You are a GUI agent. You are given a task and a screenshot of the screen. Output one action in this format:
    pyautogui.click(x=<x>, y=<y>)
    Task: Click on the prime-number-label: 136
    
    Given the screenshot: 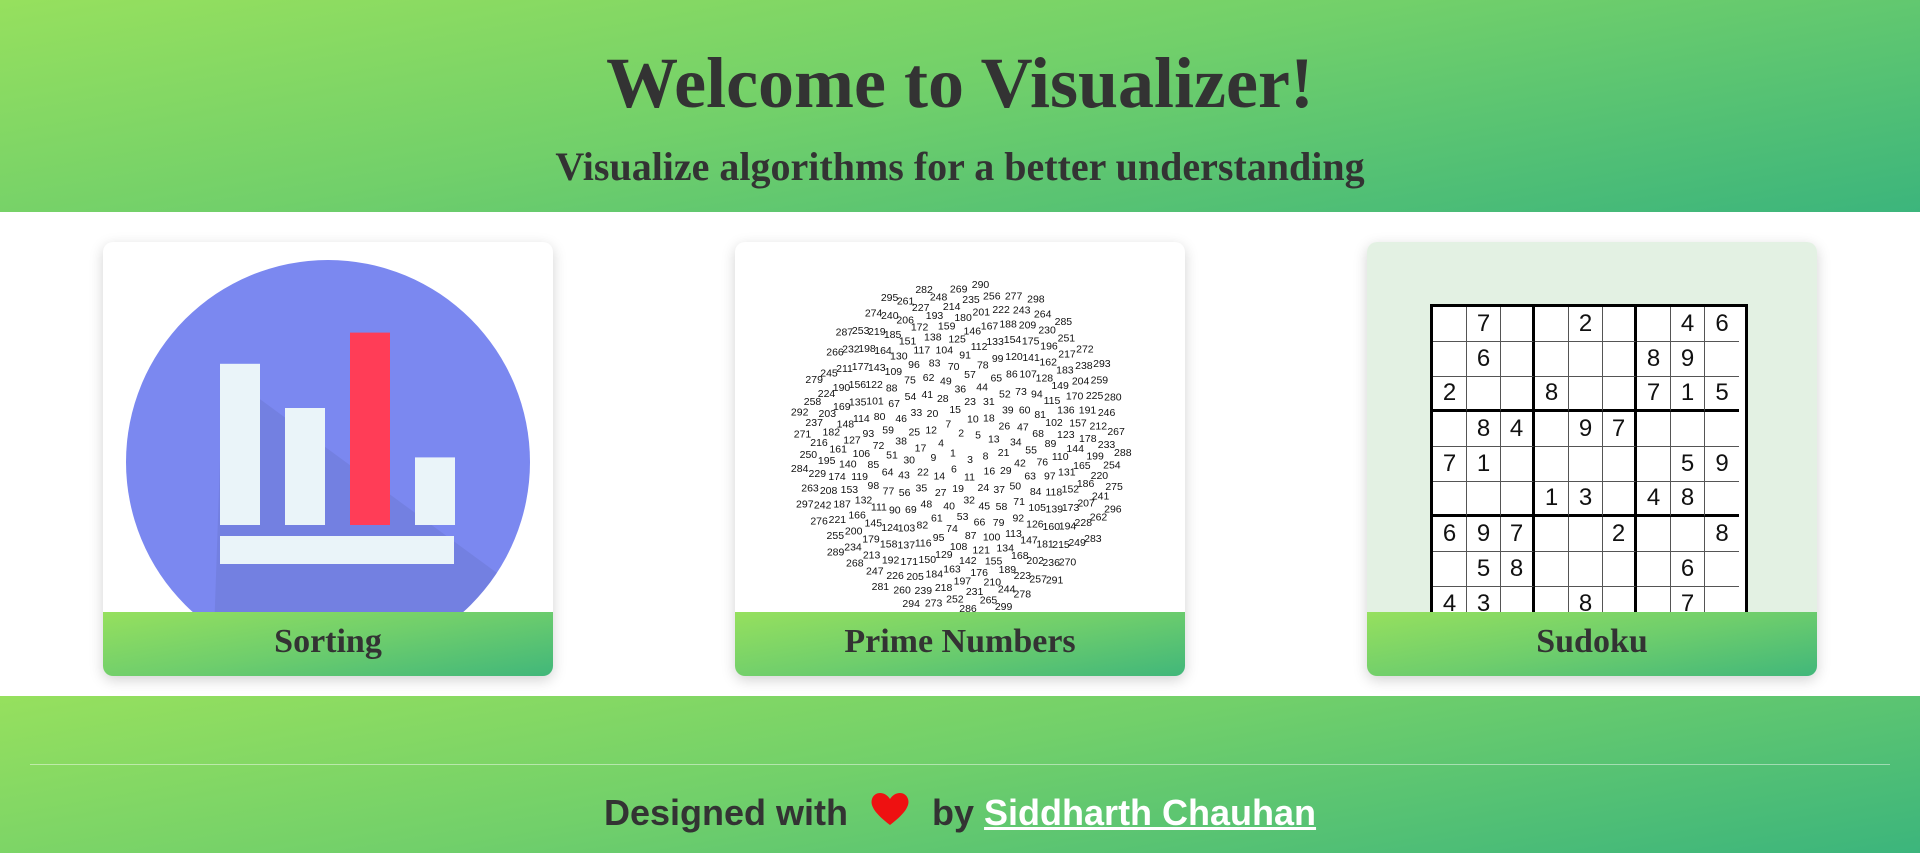 What is the action you would take?
    pyautogui.click(x=1066, y=411)
    